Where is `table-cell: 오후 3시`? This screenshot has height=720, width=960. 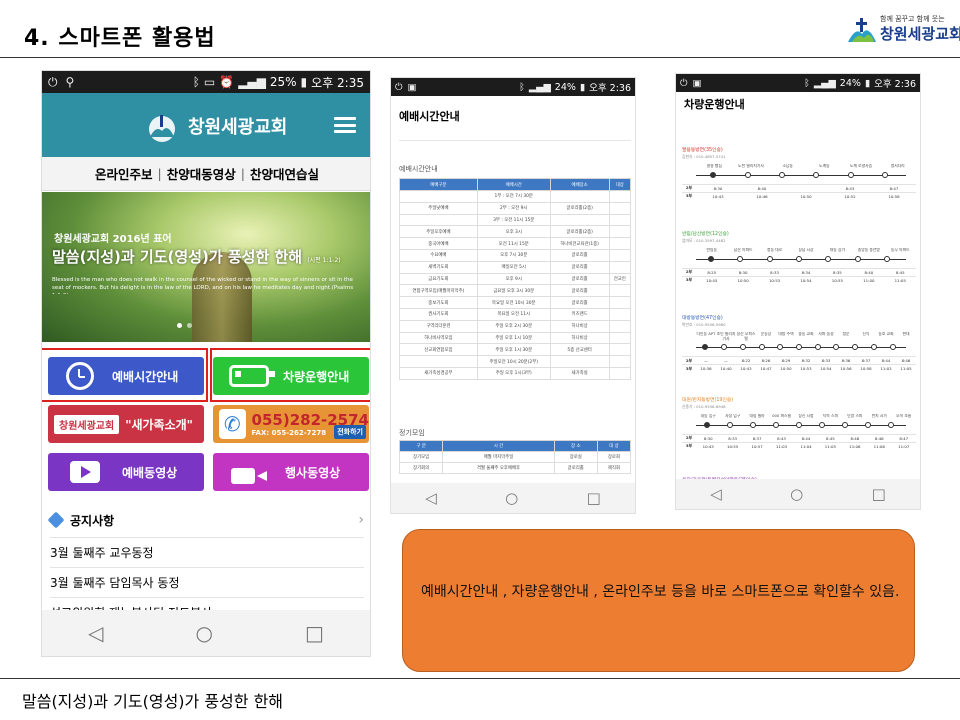 table-cell: 오후 3시 is located at coordinates (513, 232).